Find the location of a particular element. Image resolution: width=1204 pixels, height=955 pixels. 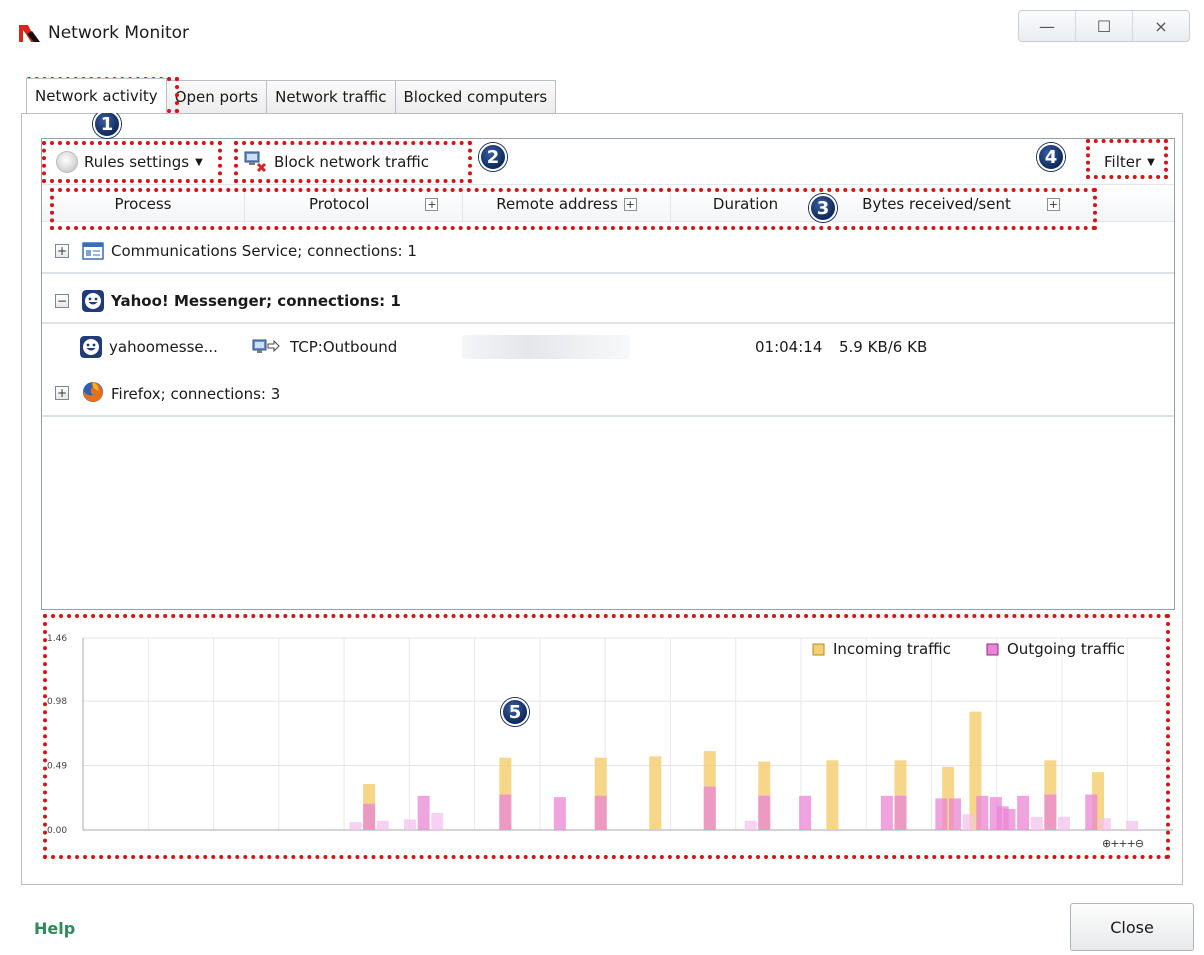

maximize-button: ☐ is located at coordinates (1104, 26).